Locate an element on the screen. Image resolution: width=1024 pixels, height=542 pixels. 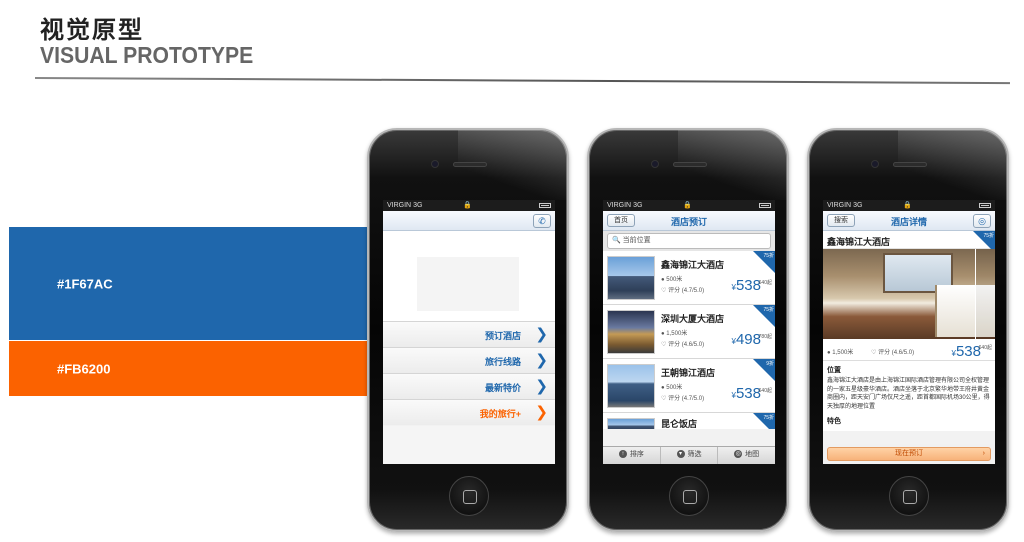
screen-title: 酒店预订 is located at coordinates (688, 222).